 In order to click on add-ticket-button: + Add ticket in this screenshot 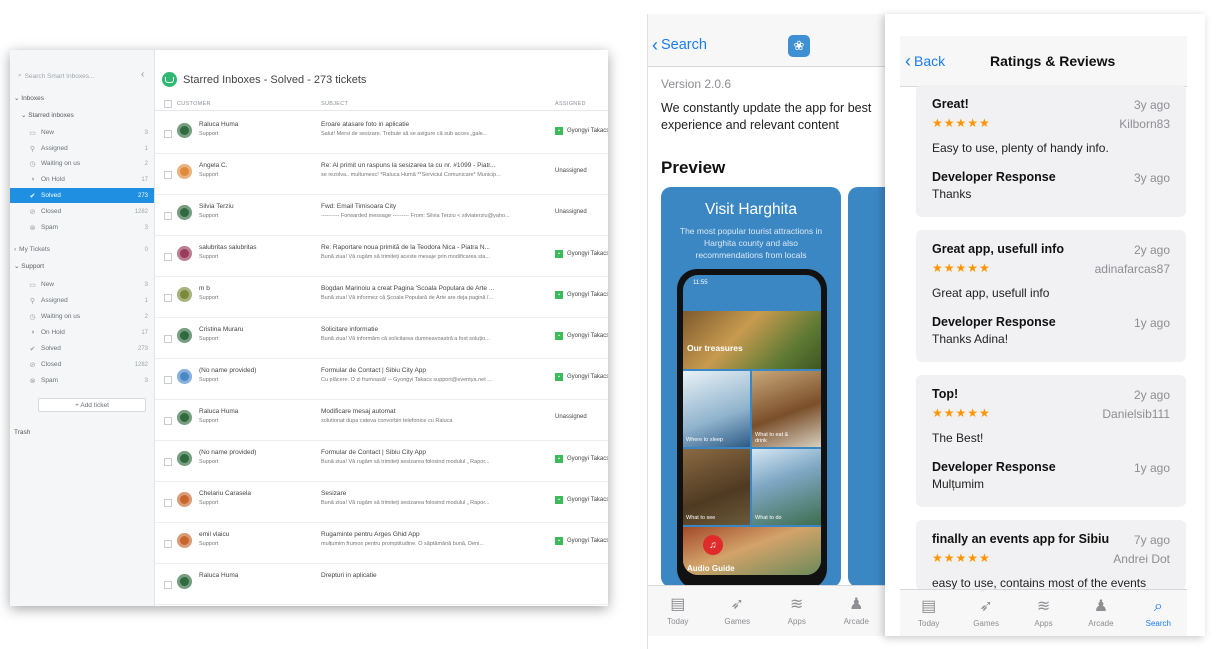, I will do `click(92, 405)`.